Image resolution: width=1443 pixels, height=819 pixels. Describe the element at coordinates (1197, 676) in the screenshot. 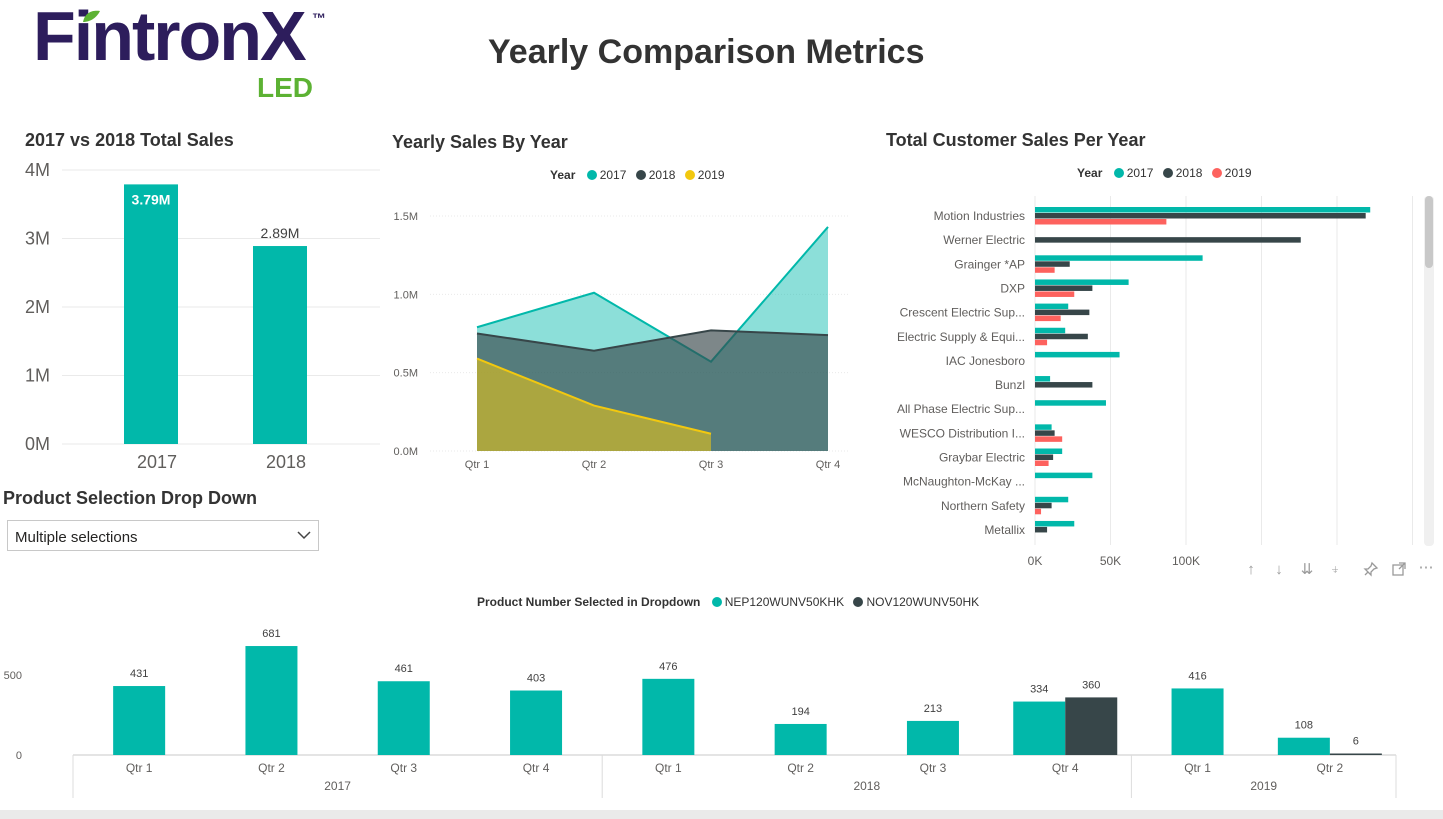

I see `data-label: 416` at that location.